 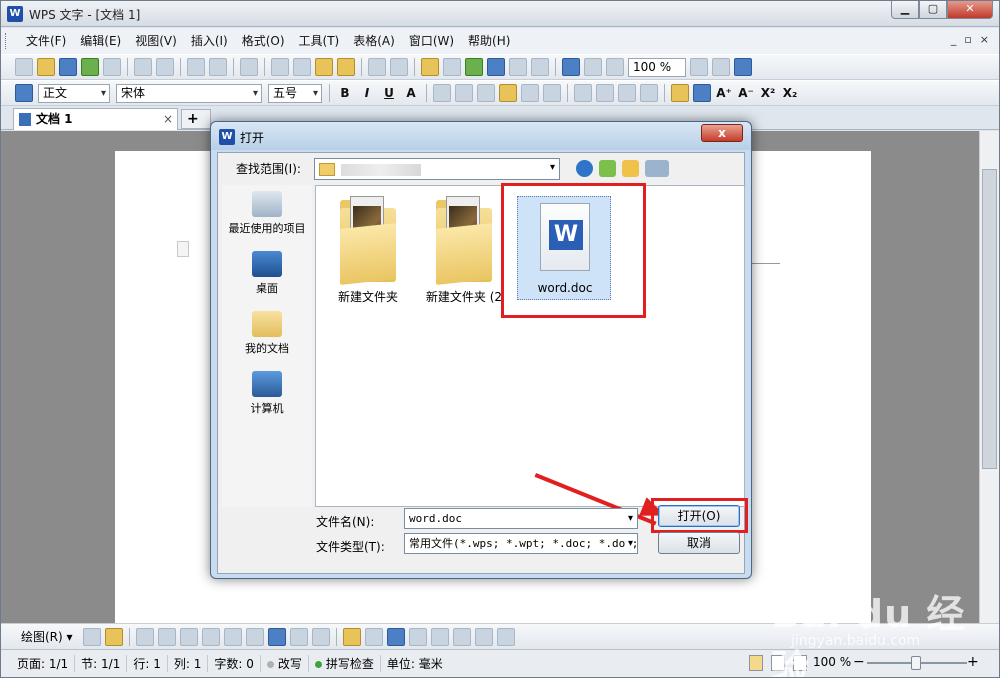 What do you see at coordinates (699, 516) in the screenshot?
I see `open-button: 打开(O)` at bounding box center [699, 516].